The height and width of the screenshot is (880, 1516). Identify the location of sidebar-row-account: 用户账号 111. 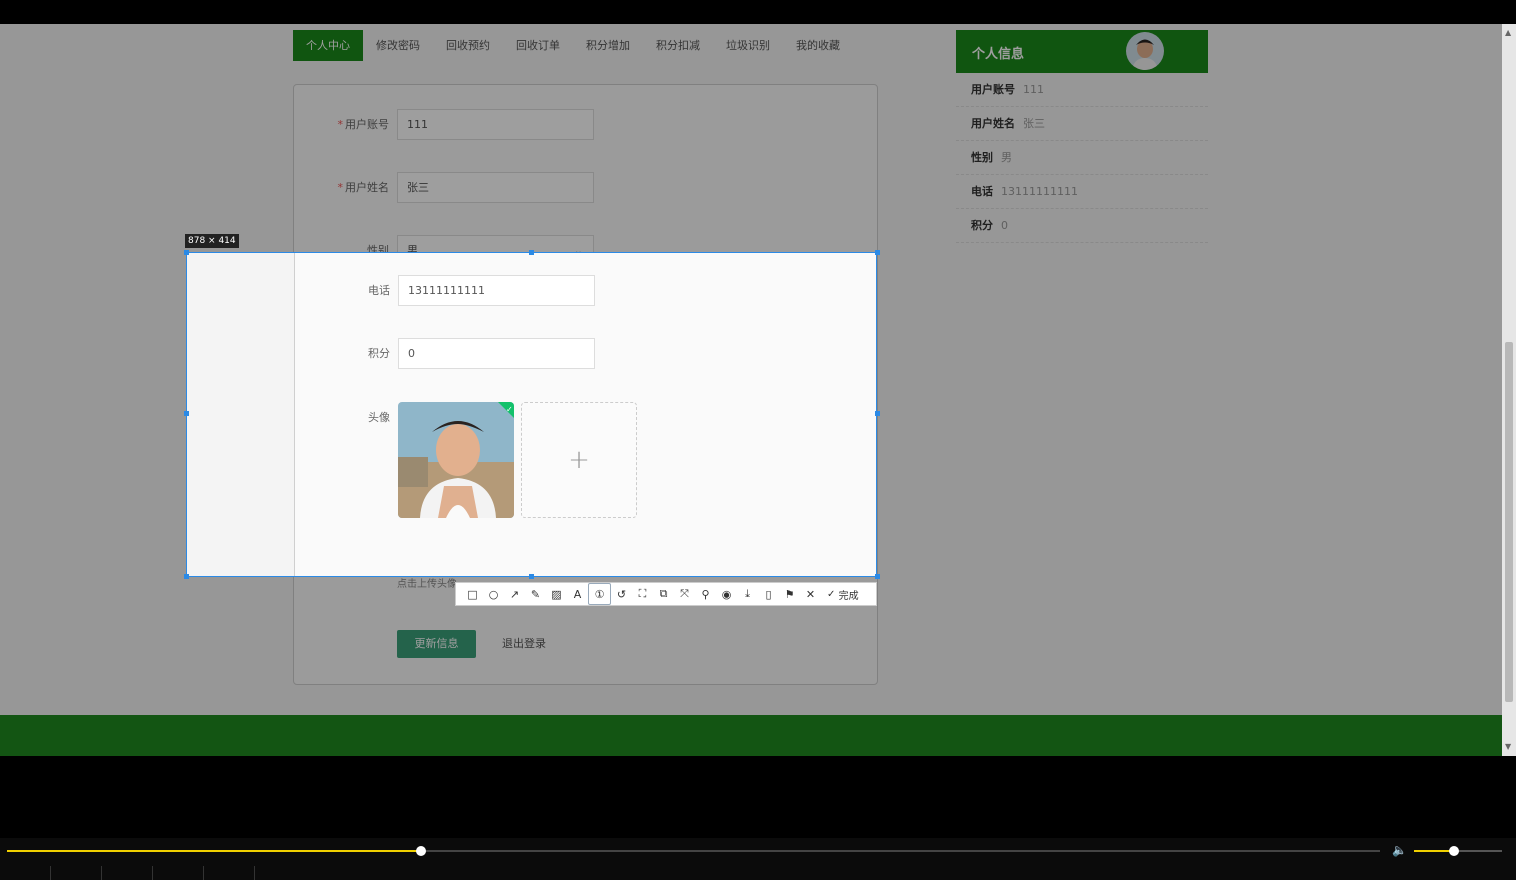
(1082, 90).